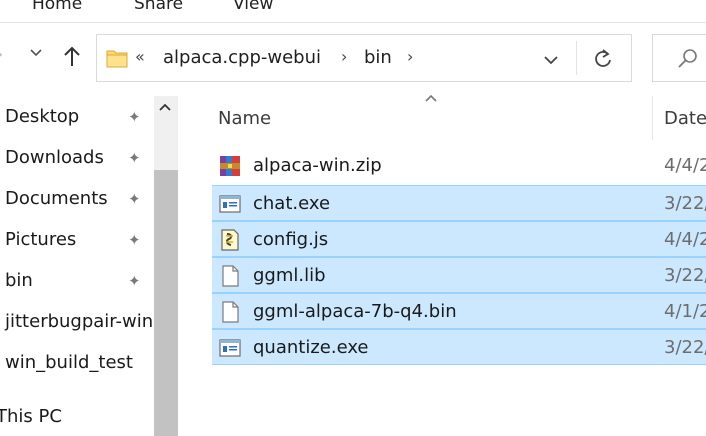 The image size is (706, 436). Describe the element at coordinates (317, 165) in the screenshot. I see `file-name: alpaca-win.zip` at that location.